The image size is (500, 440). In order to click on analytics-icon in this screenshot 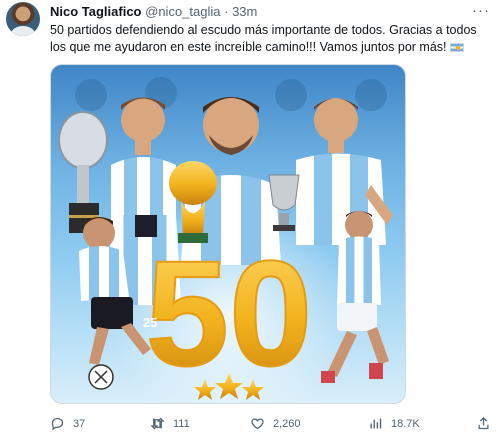, I will do `click(376, 423)`.